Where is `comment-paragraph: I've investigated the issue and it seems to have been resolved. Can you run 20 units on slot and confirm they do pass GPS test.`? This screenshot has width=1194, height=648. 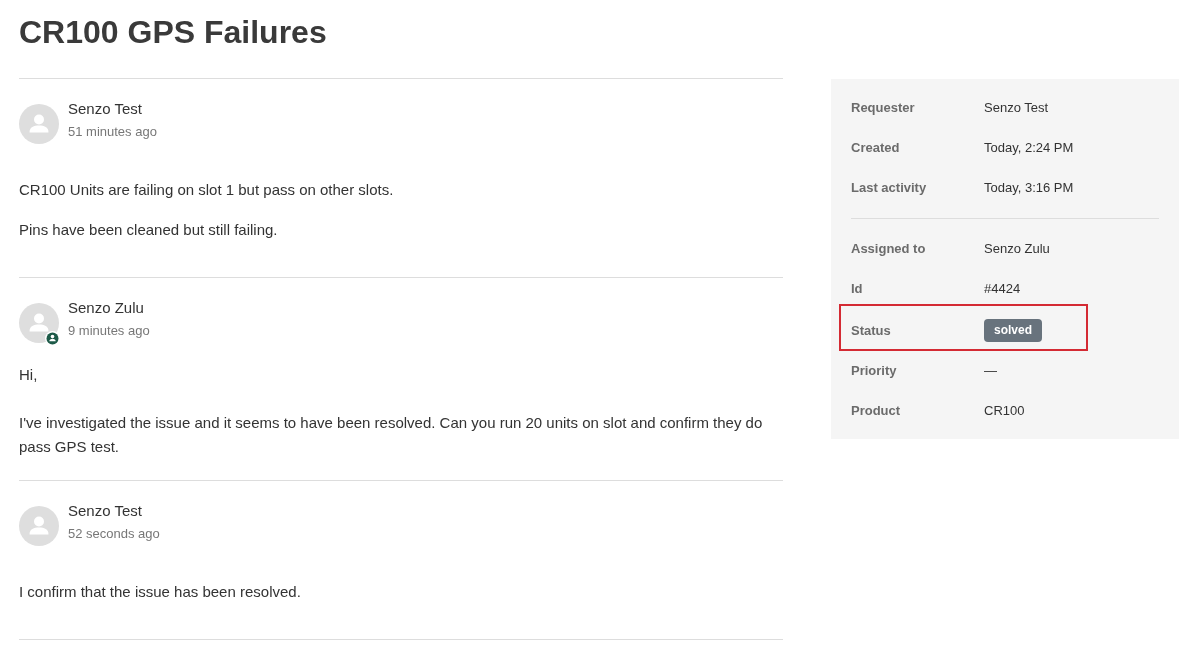
comment-paragraph: I've investigated the issue and it seems to have been resolved. Can you run 20 units on slot and confirm they do pass GPS test. is located at coordinates (391, 435).